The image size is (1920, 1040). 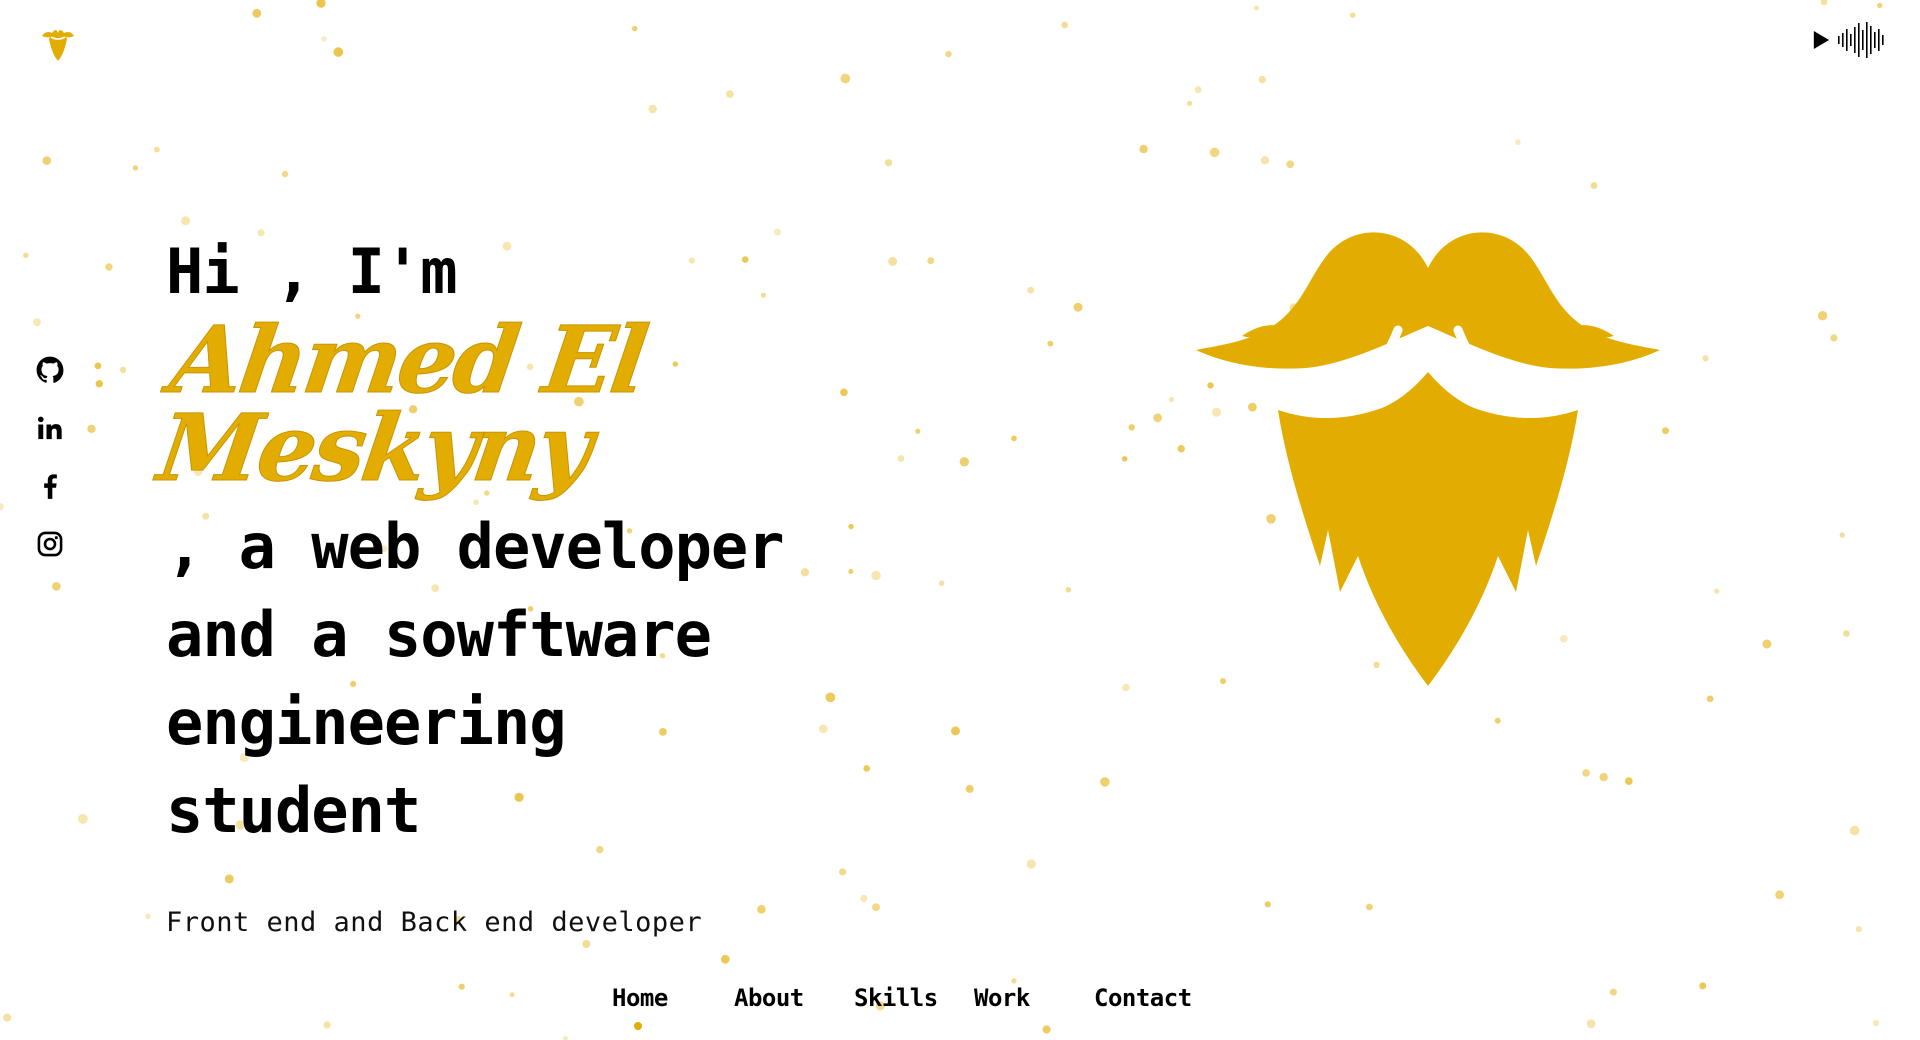 What do you see at coordinates (50, 457) in the screenshot?
I see `social-links` at bounding box center [50, 457].